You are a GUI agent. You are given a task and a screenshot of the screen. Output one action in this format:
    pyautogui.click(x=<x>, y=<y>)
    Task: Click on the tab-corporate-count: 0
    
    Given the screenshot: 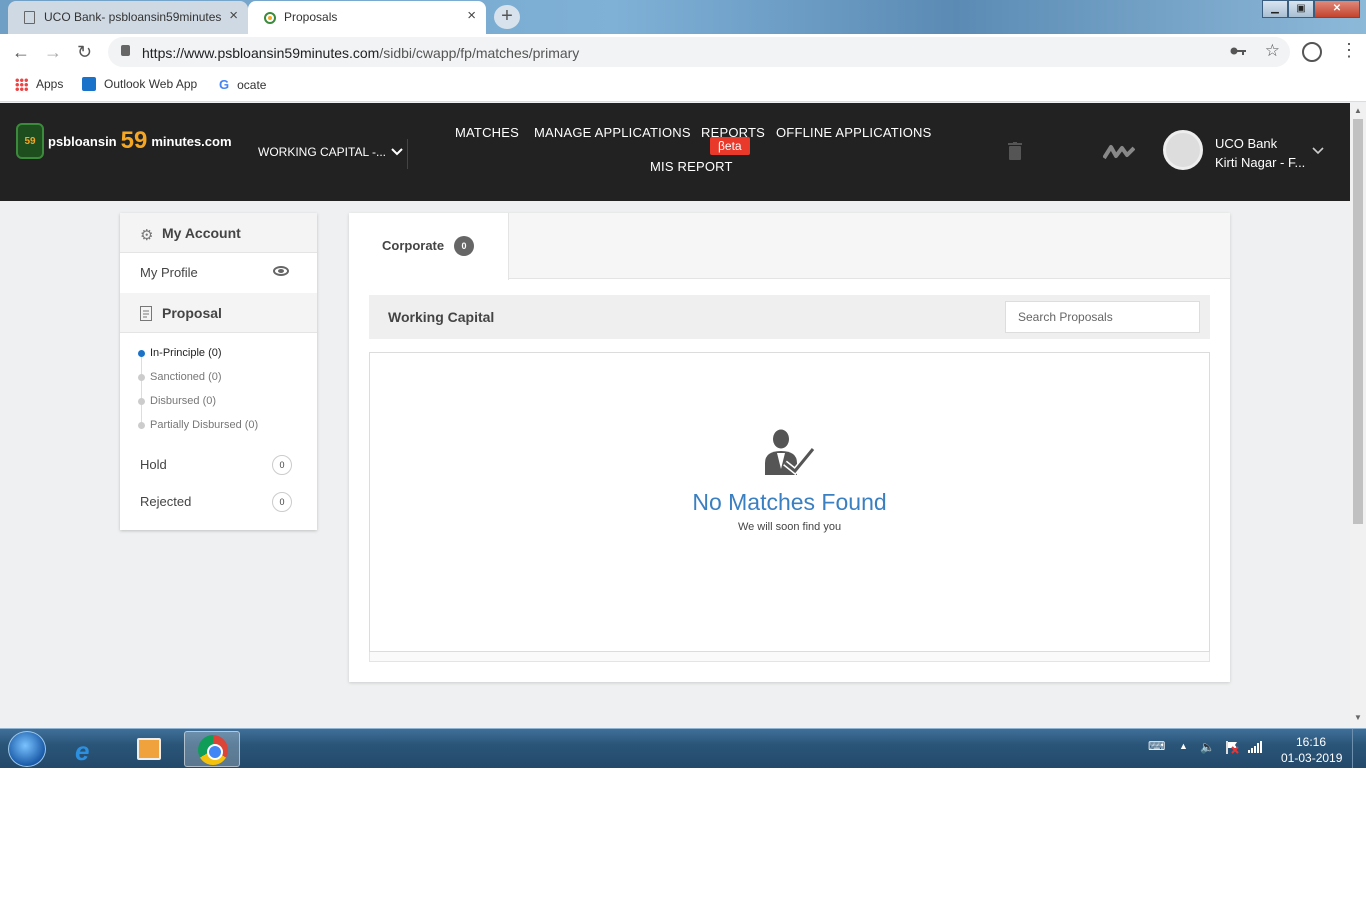 What is the action you would take?
    pyautogui.click(x=464, y=246)
    